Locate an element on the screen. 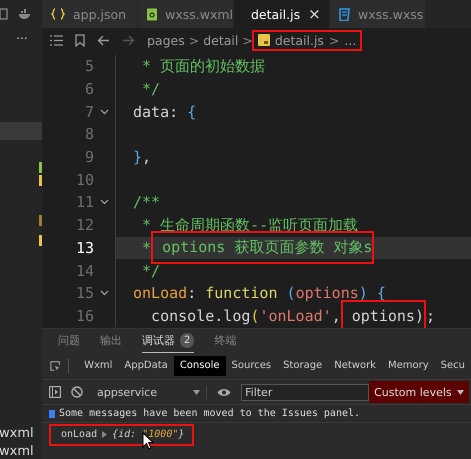 This screenshot has width=471, height=459. log-object: {id: "1000"} is located at coordinates (148, 434).